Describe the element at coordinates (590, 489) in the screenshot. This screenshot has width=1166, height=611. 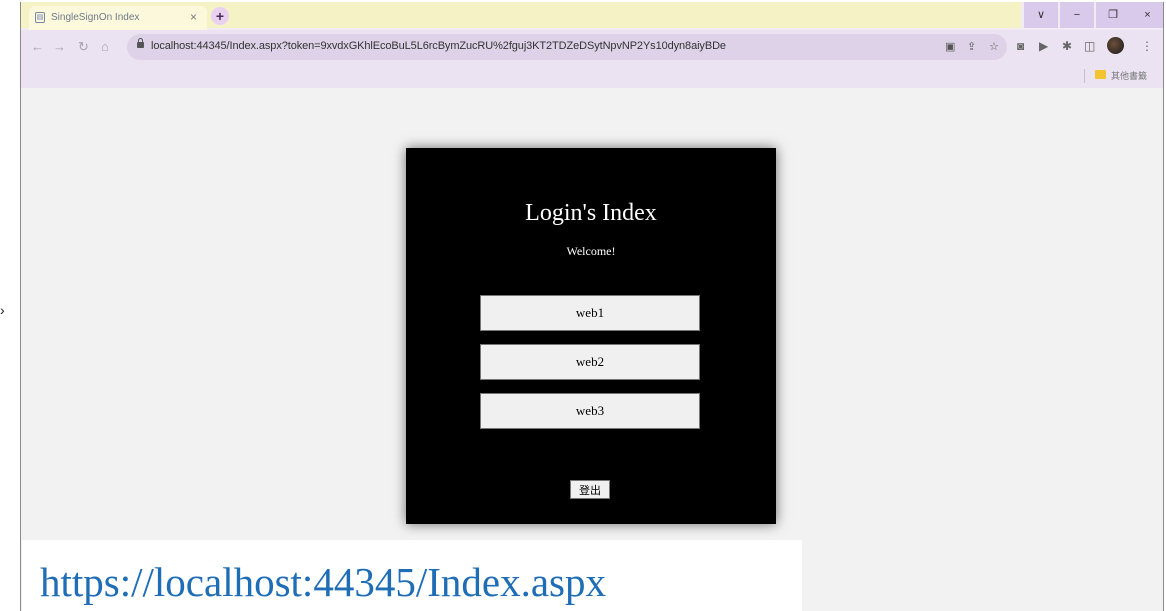
I see `logout-button: 登出` at that location.